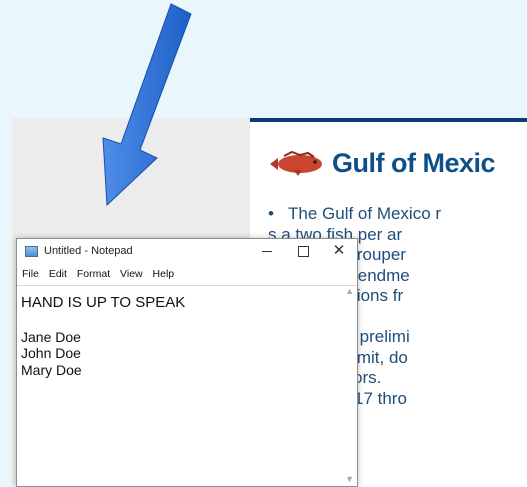  Describe the element at coordinates (93, 274) in the screenshot. I see `menu-format: Format` at that location.